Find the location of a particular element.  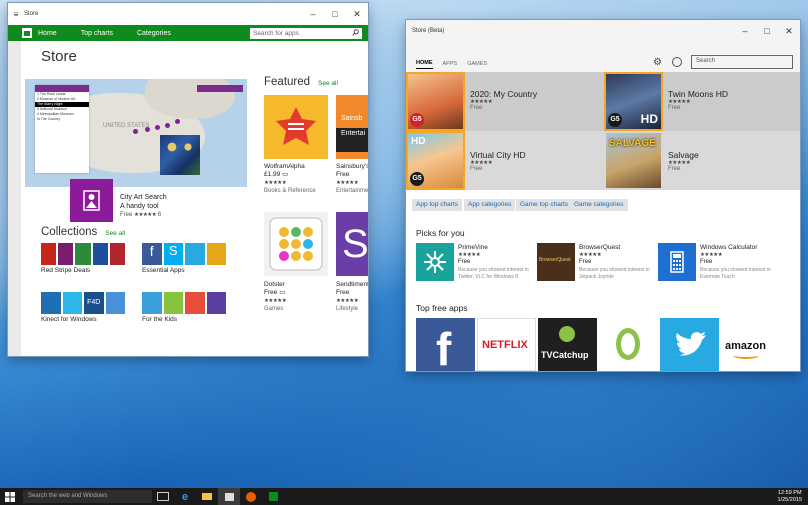

app-name: PrimeVine is located at coordinates (493, 248).